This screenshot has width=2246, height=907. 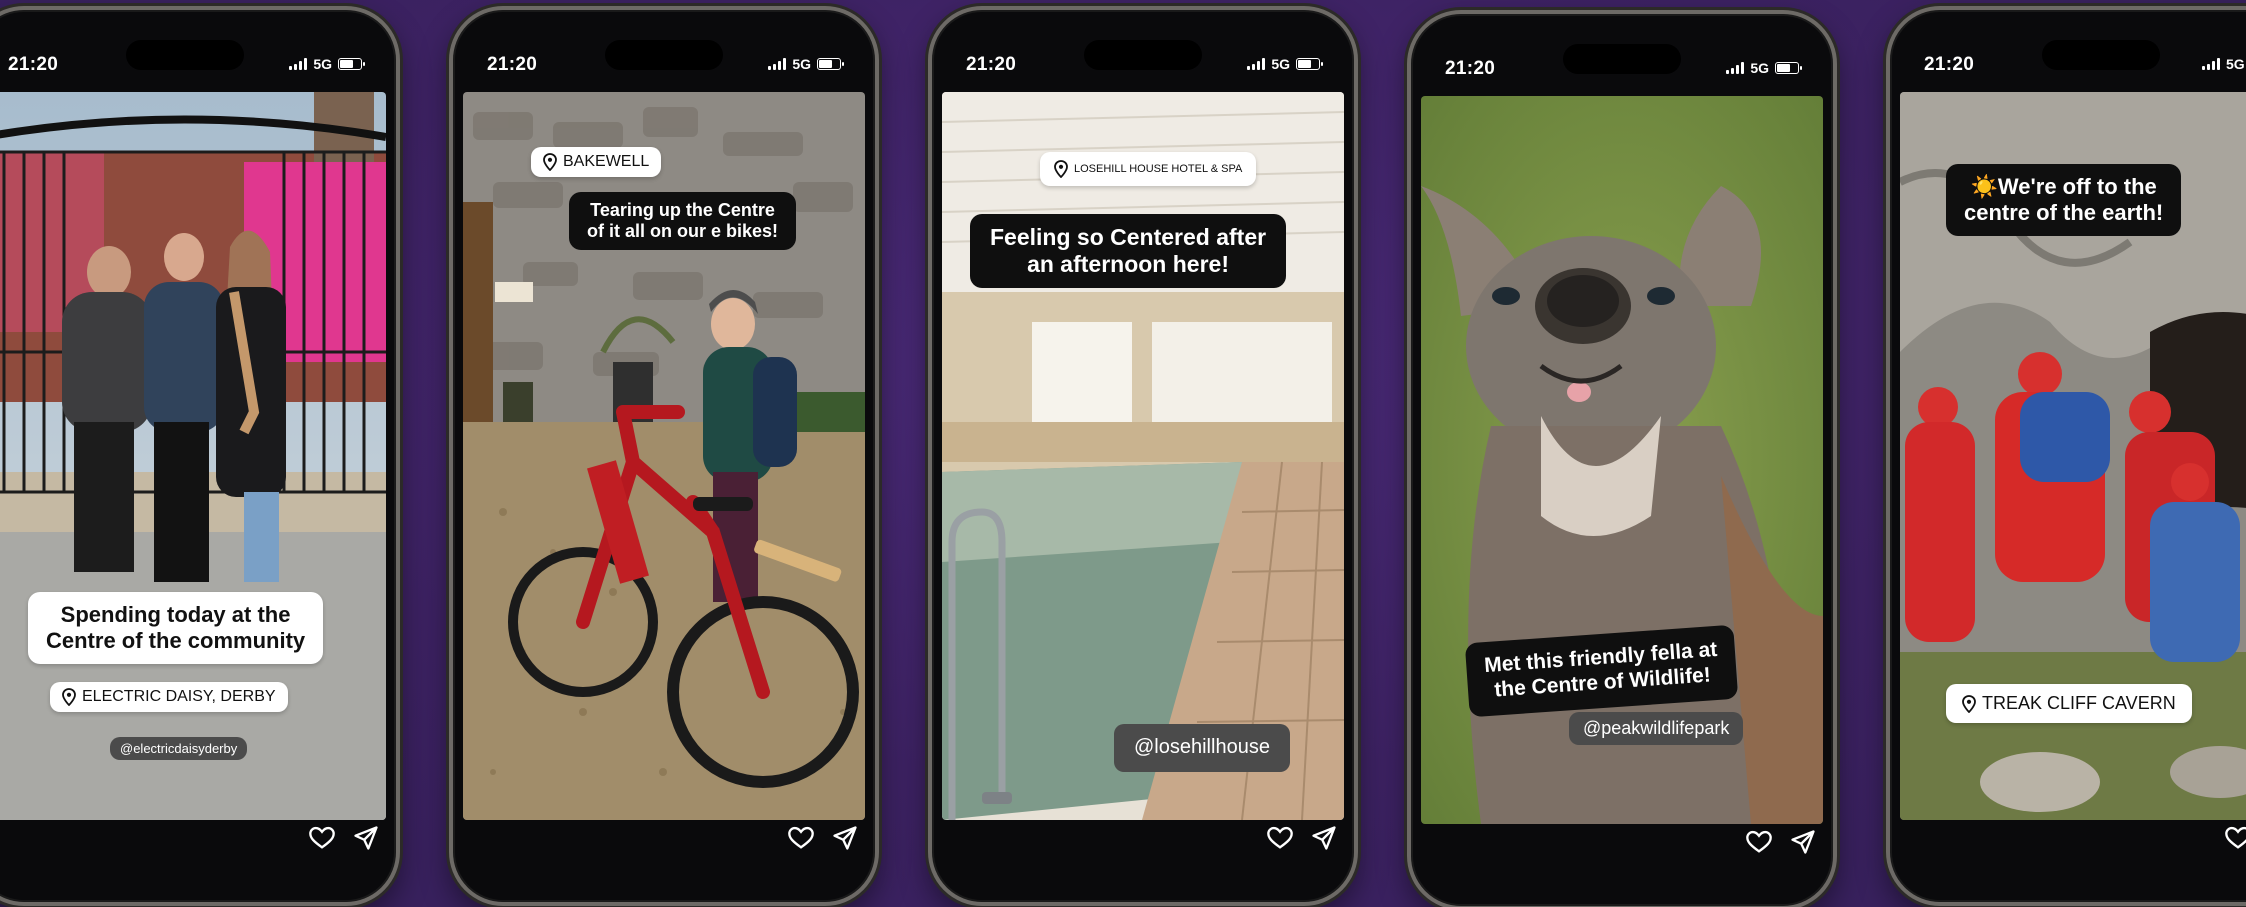 What do you see at coordinates (1128, 264) in the screenshot?
I see `caption-line-2: an afternoon here!` at bounding box center [1128, 264].